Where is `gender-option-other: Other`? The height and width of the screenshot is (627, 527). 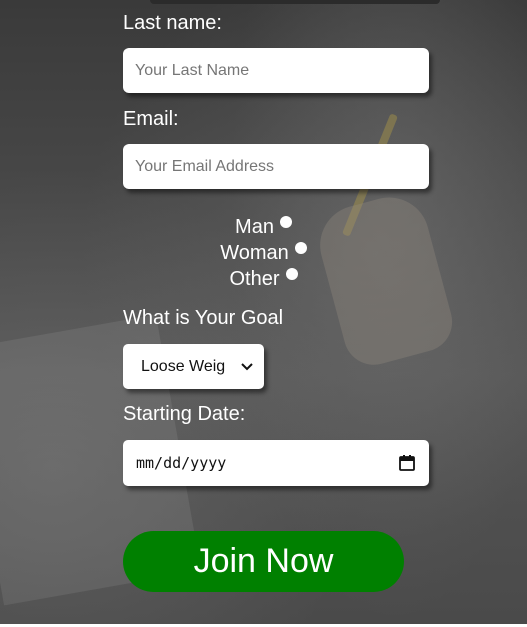 gender-option-other: Other is located at coordinates (263, 279).